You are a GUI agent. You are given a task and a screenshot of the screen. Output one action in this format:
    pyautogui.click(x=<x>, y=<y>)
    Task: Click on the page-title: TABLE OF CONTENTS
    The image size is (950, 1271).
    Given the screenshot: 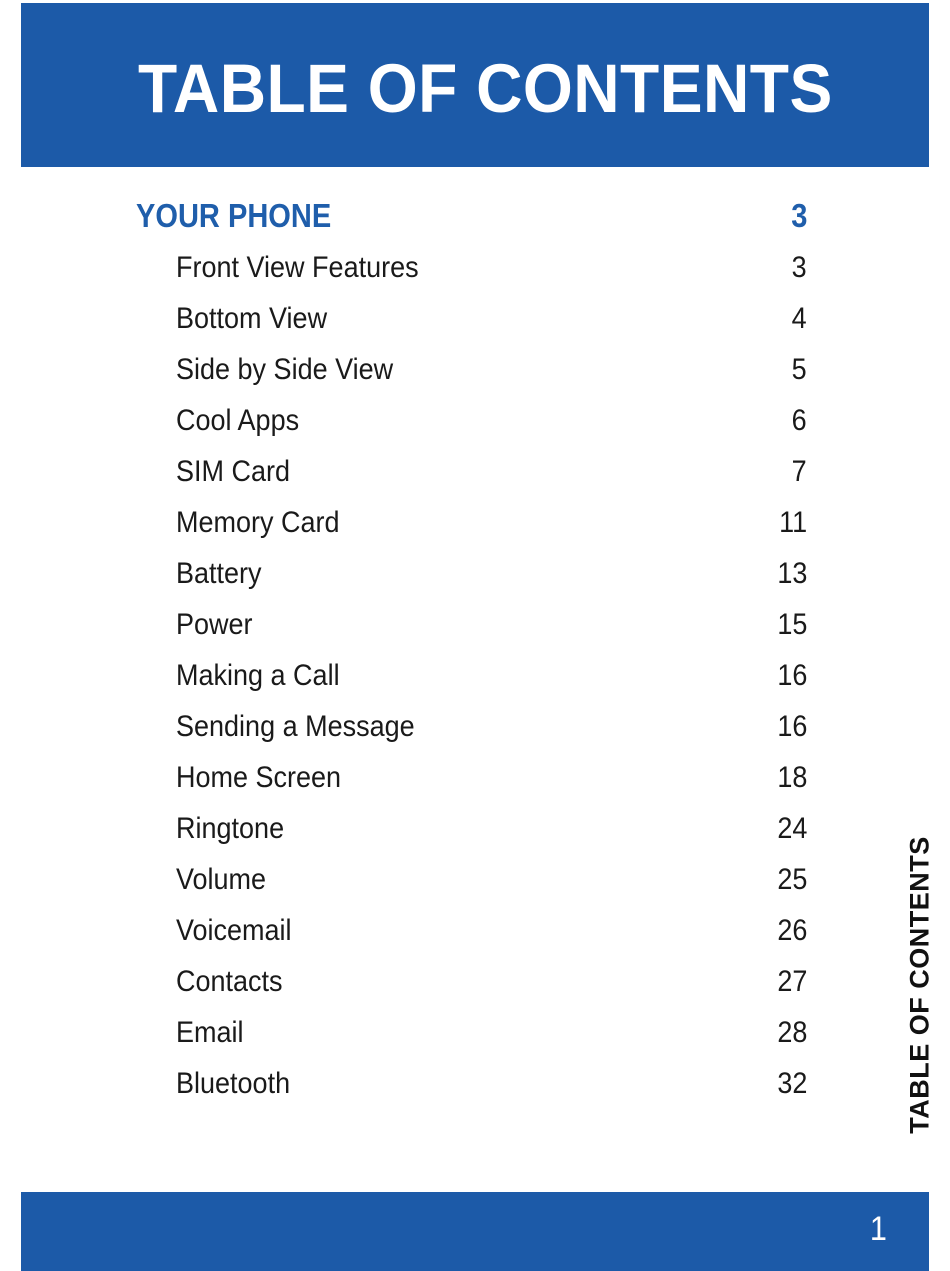 What is the action you would take?
    pyautogui.click(x=485, y=88)
    